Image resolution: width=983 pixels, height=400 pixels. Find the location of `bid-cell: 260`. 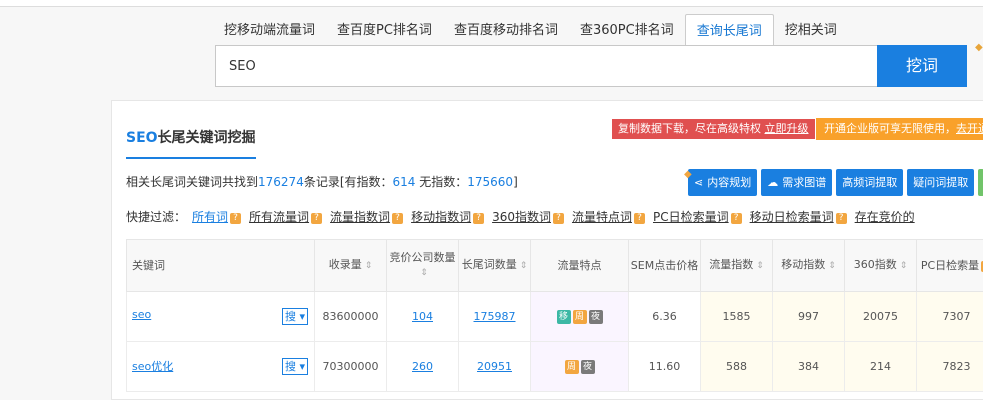

bid-cell: 260 is located at coordinates (422, 366).